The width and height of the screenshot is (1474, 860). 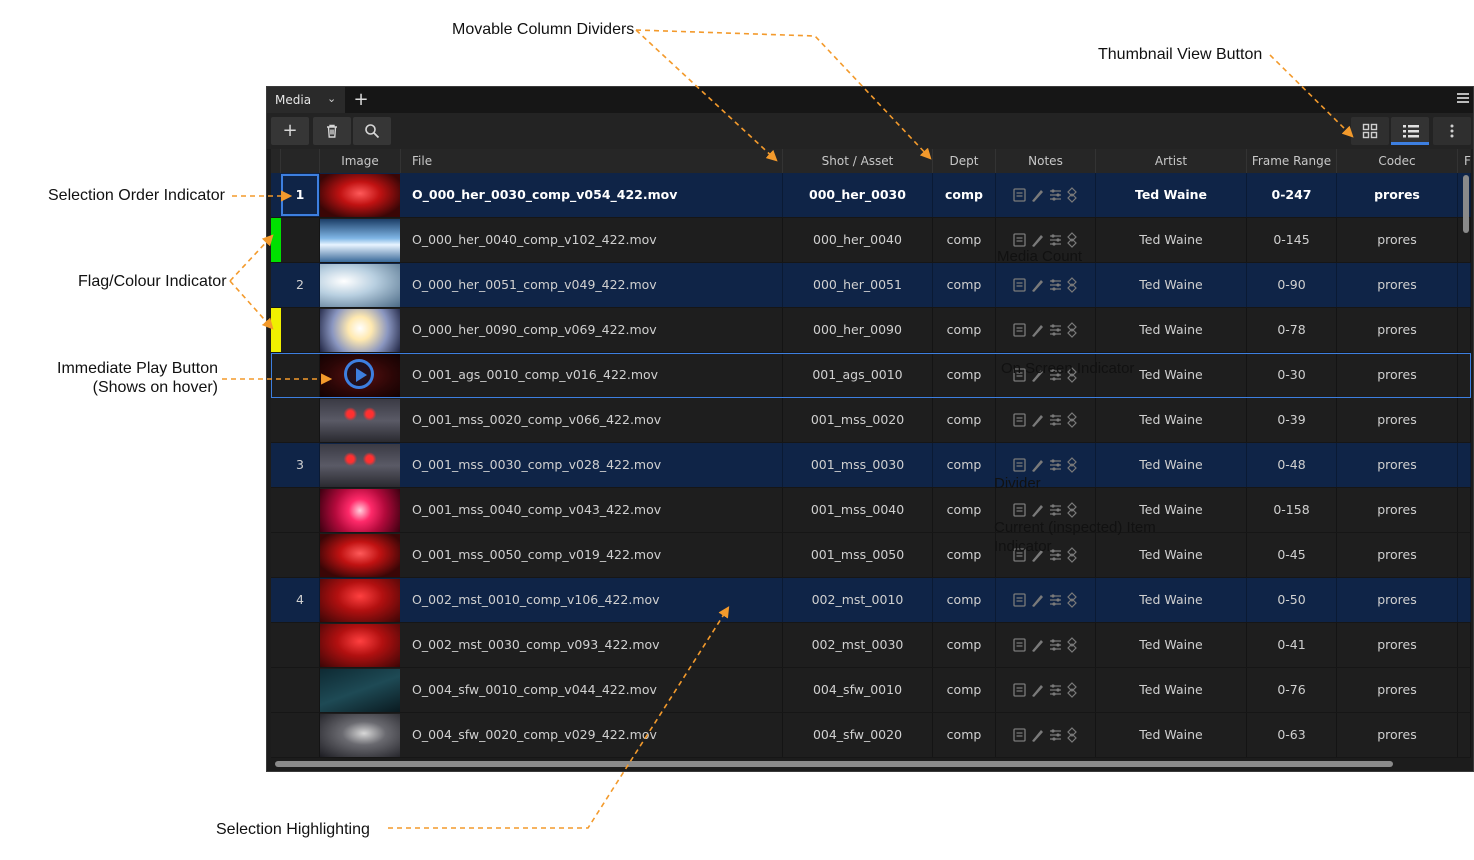 I want to click on column-header-frame-range: Frame Range, so click(x=1292, y=161).